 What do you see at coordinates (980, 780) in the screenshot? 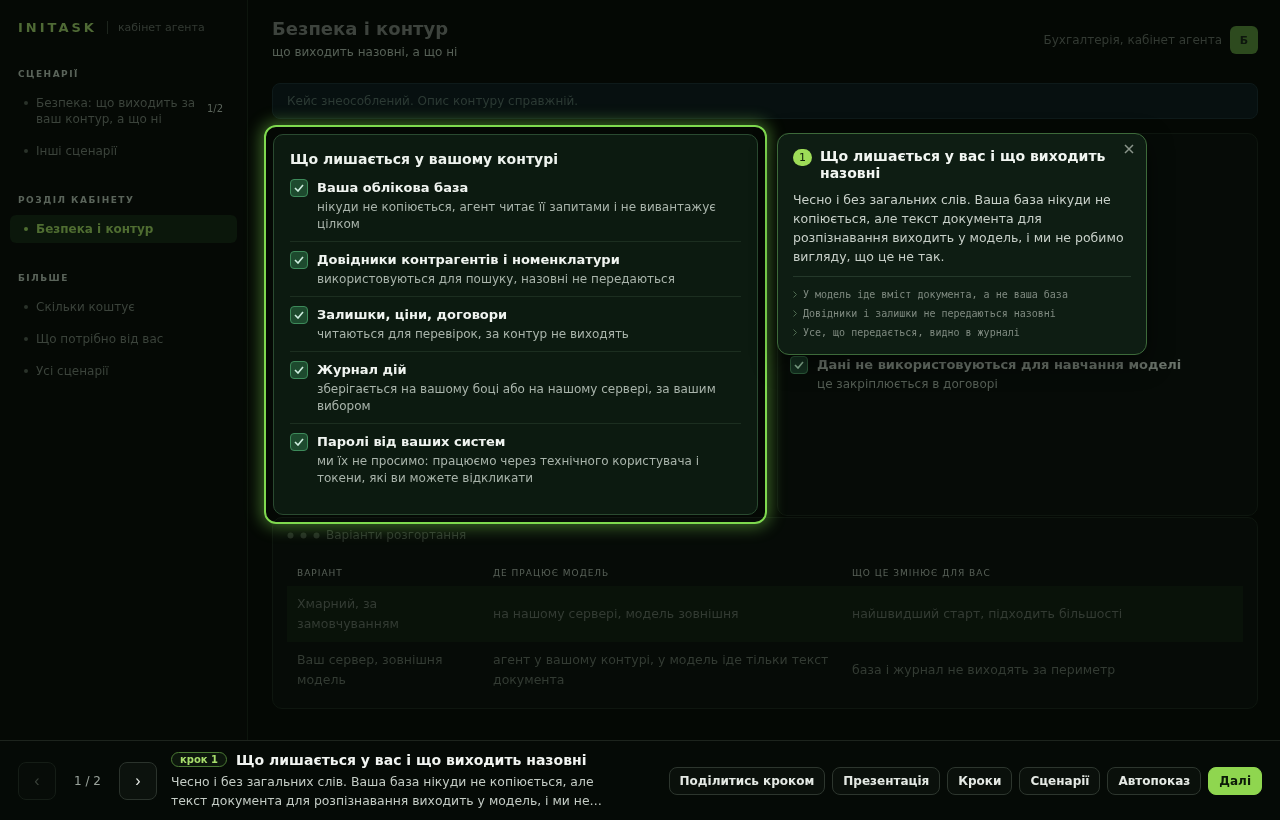
I see `toolbar-button: Кроки` at bounding box center [980, 780].